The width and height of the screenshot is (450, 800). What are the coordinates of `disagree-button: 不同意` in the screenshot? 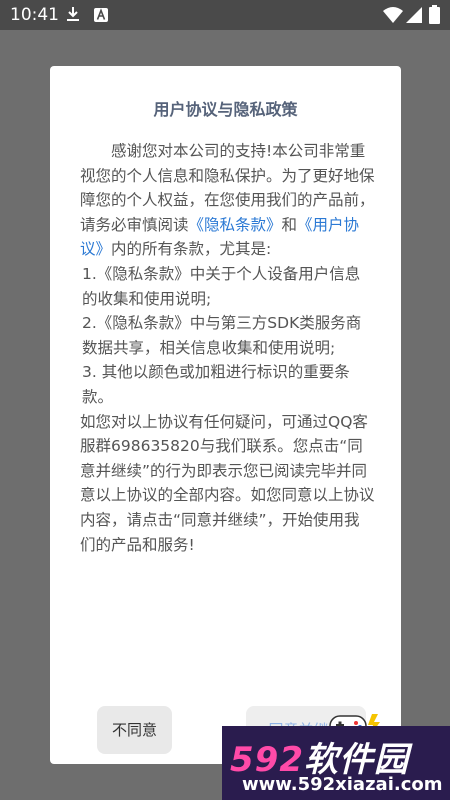 It's located at (134, 730).